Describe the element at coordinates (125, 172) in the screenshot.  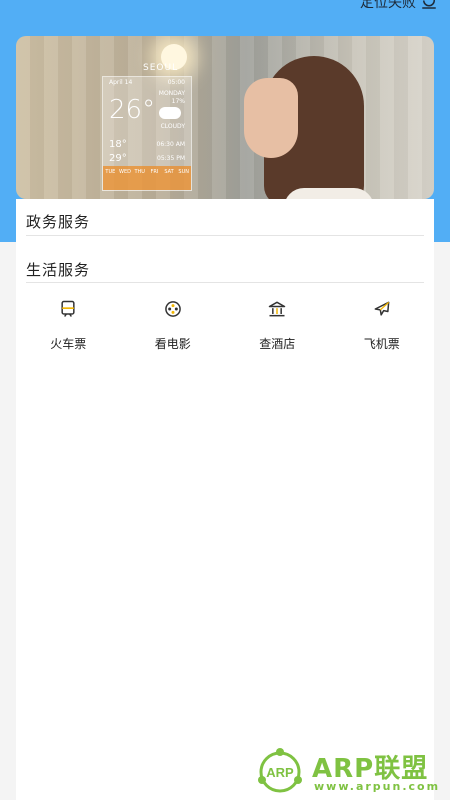
I see `forecast-day: WED` at that location.